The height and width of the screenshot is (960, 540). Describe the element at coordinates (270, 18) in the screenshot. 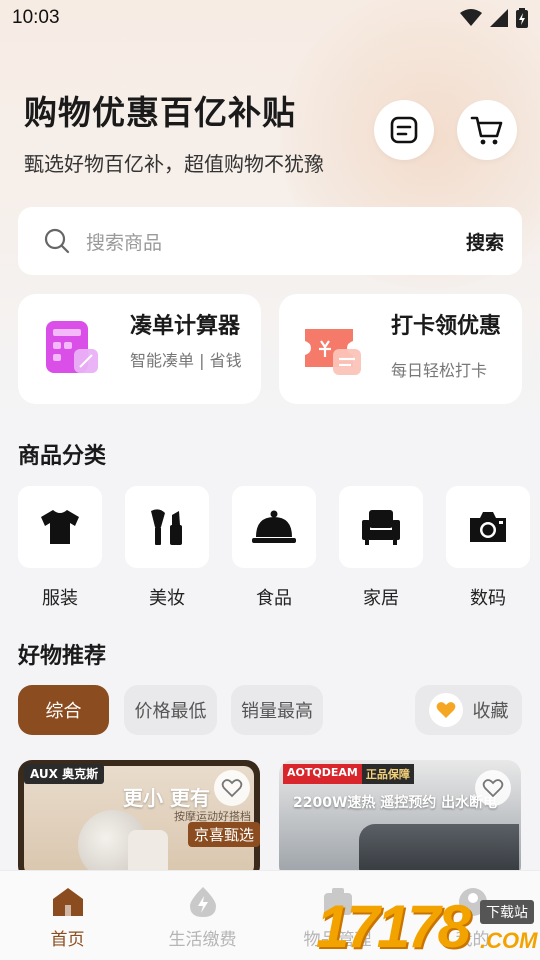

I see `status-bar: 10:03` at that location.